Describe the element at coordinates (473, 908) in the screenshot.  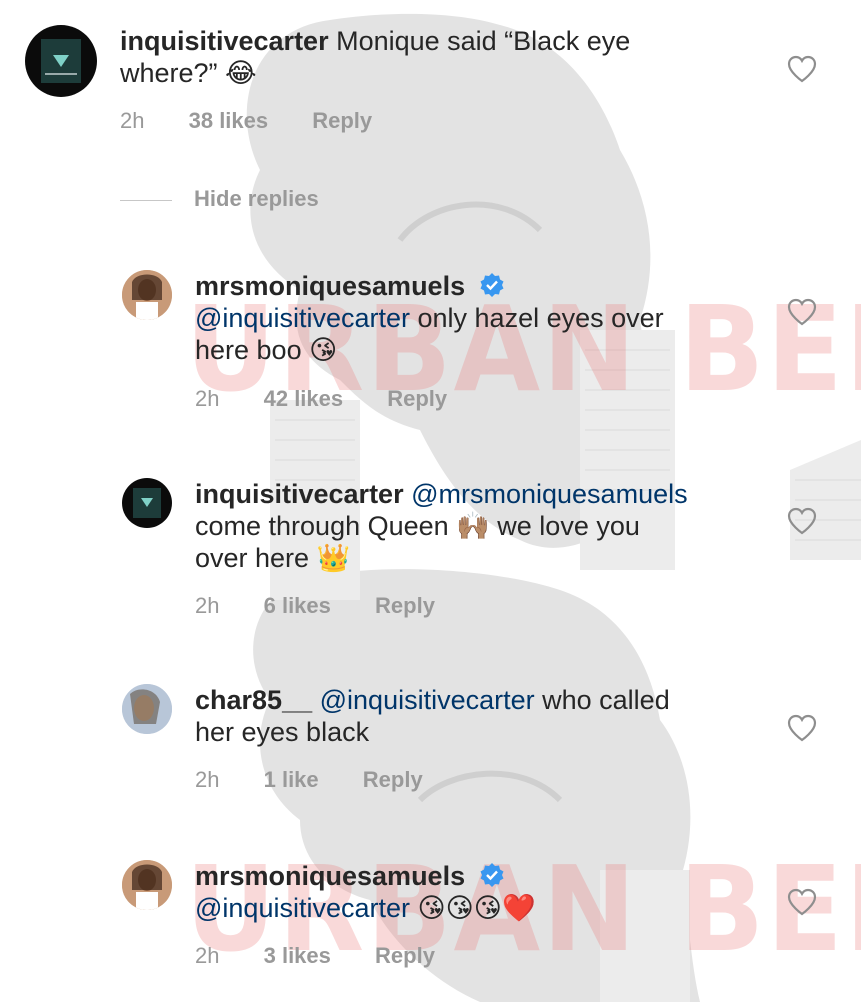
I see `comment-text: 😘😘😘❤️` at that location.